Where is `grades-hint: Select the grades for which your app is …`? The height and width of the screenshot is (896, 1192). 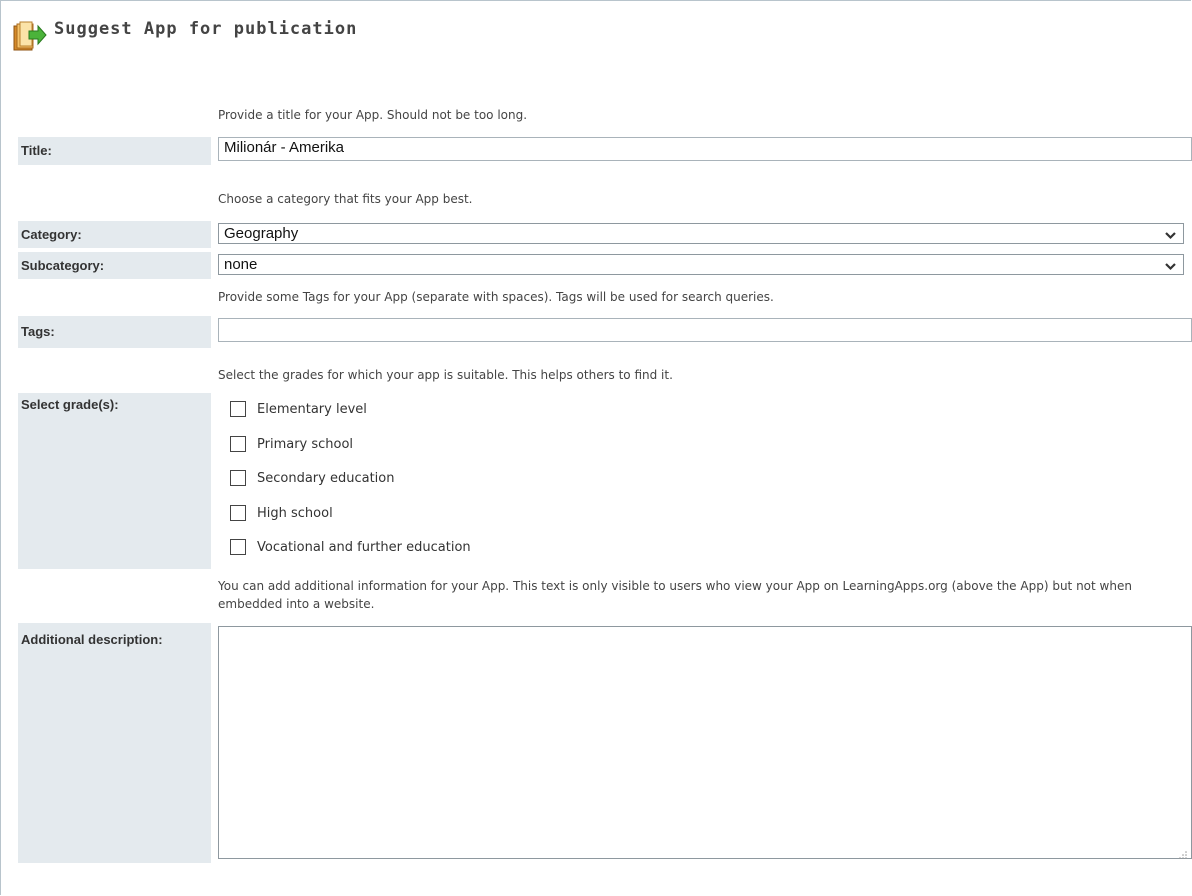
grades-hint: Select the grades for which your app is … is located at coordinates (445, 375).